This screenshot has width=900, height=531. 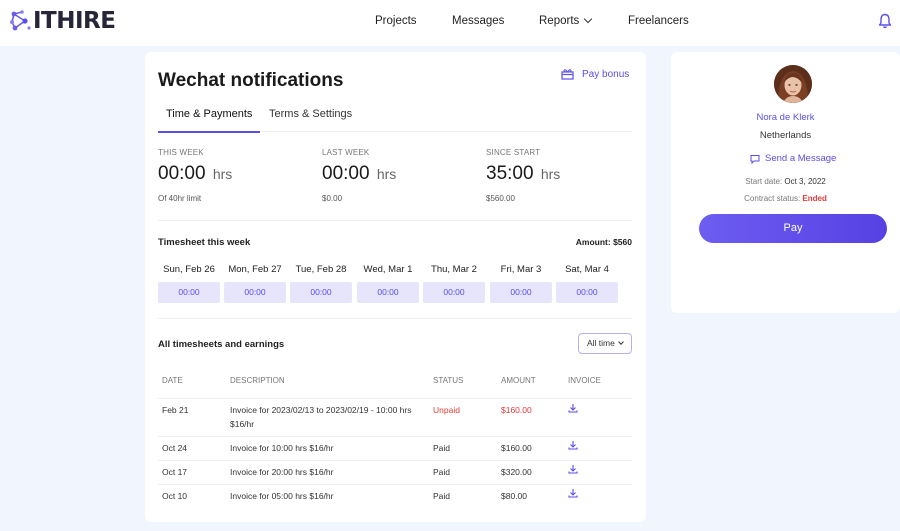 What do you see at coordinates (566, 20) in the screenshot?
I see `nav-reports: Reports` at bounding box center [566, 20].